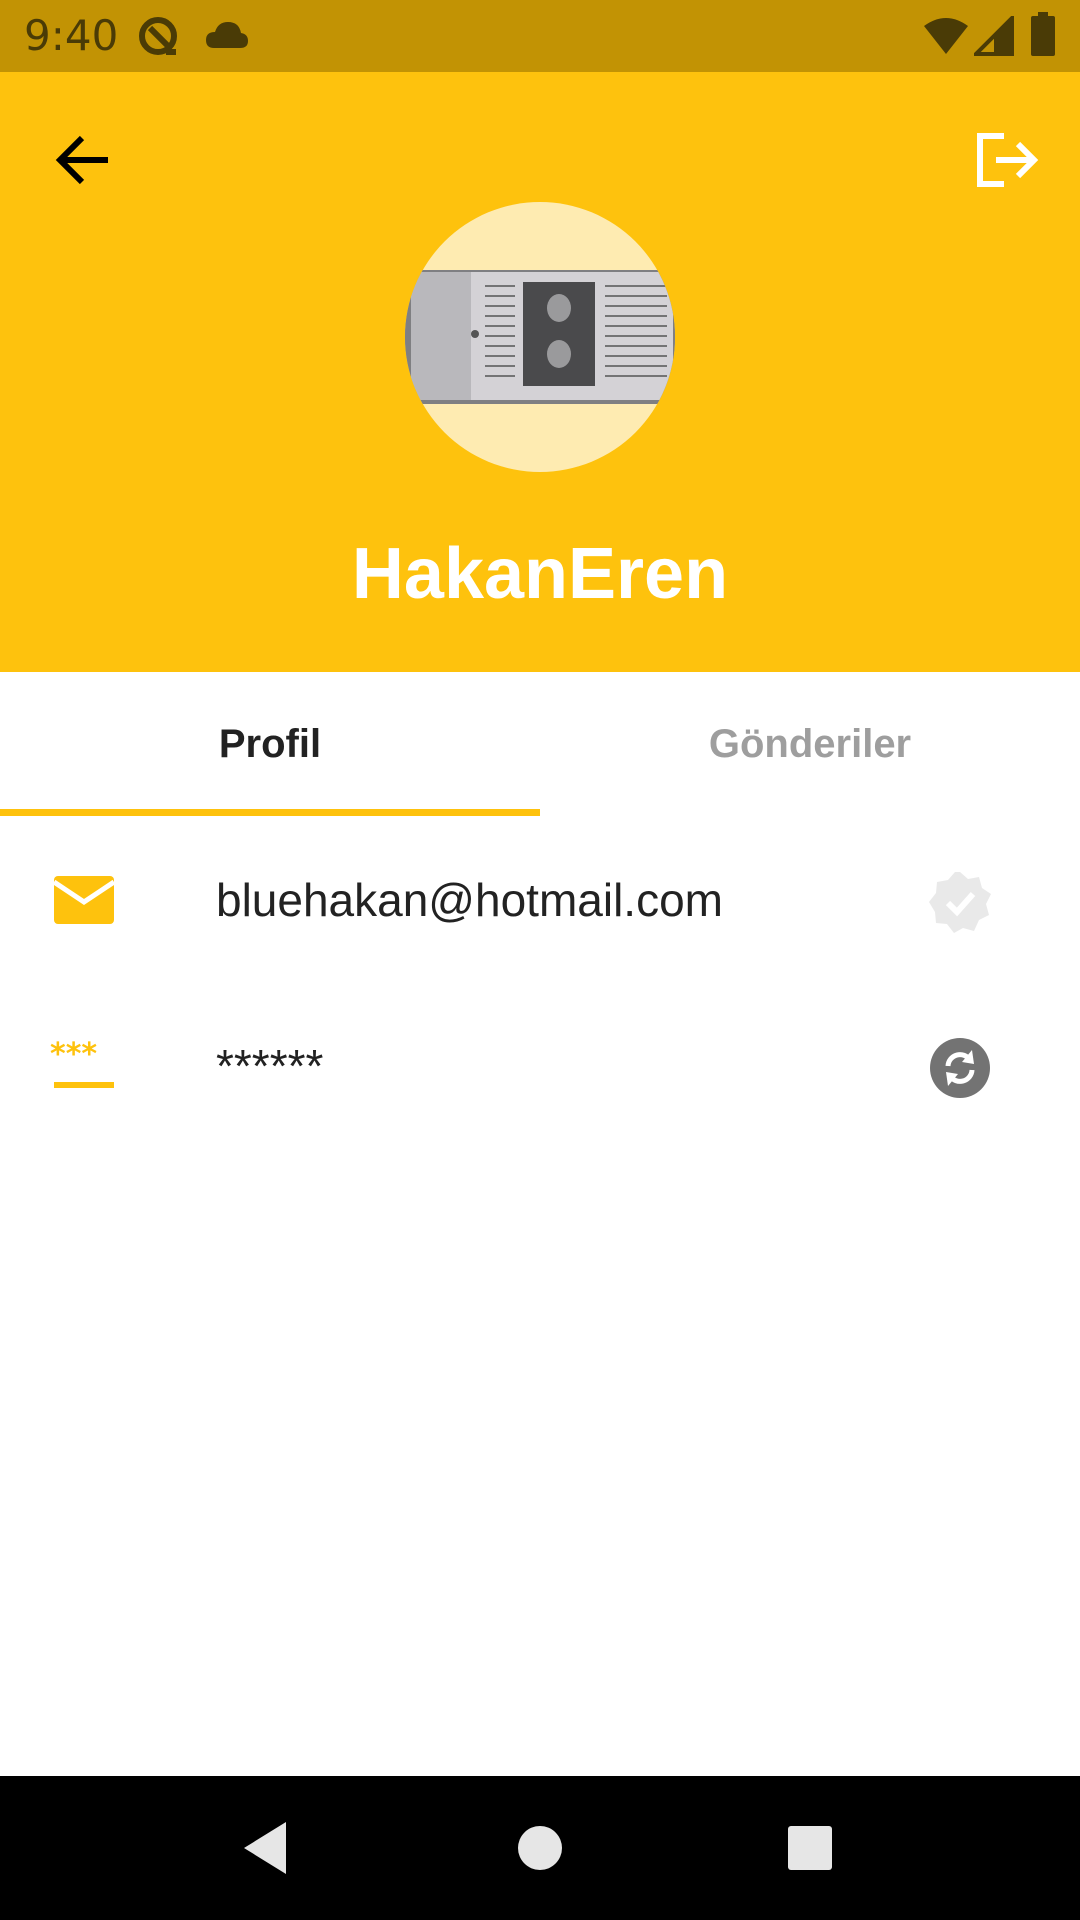  I want to click on cell-signal-icon, so click(994, 36).